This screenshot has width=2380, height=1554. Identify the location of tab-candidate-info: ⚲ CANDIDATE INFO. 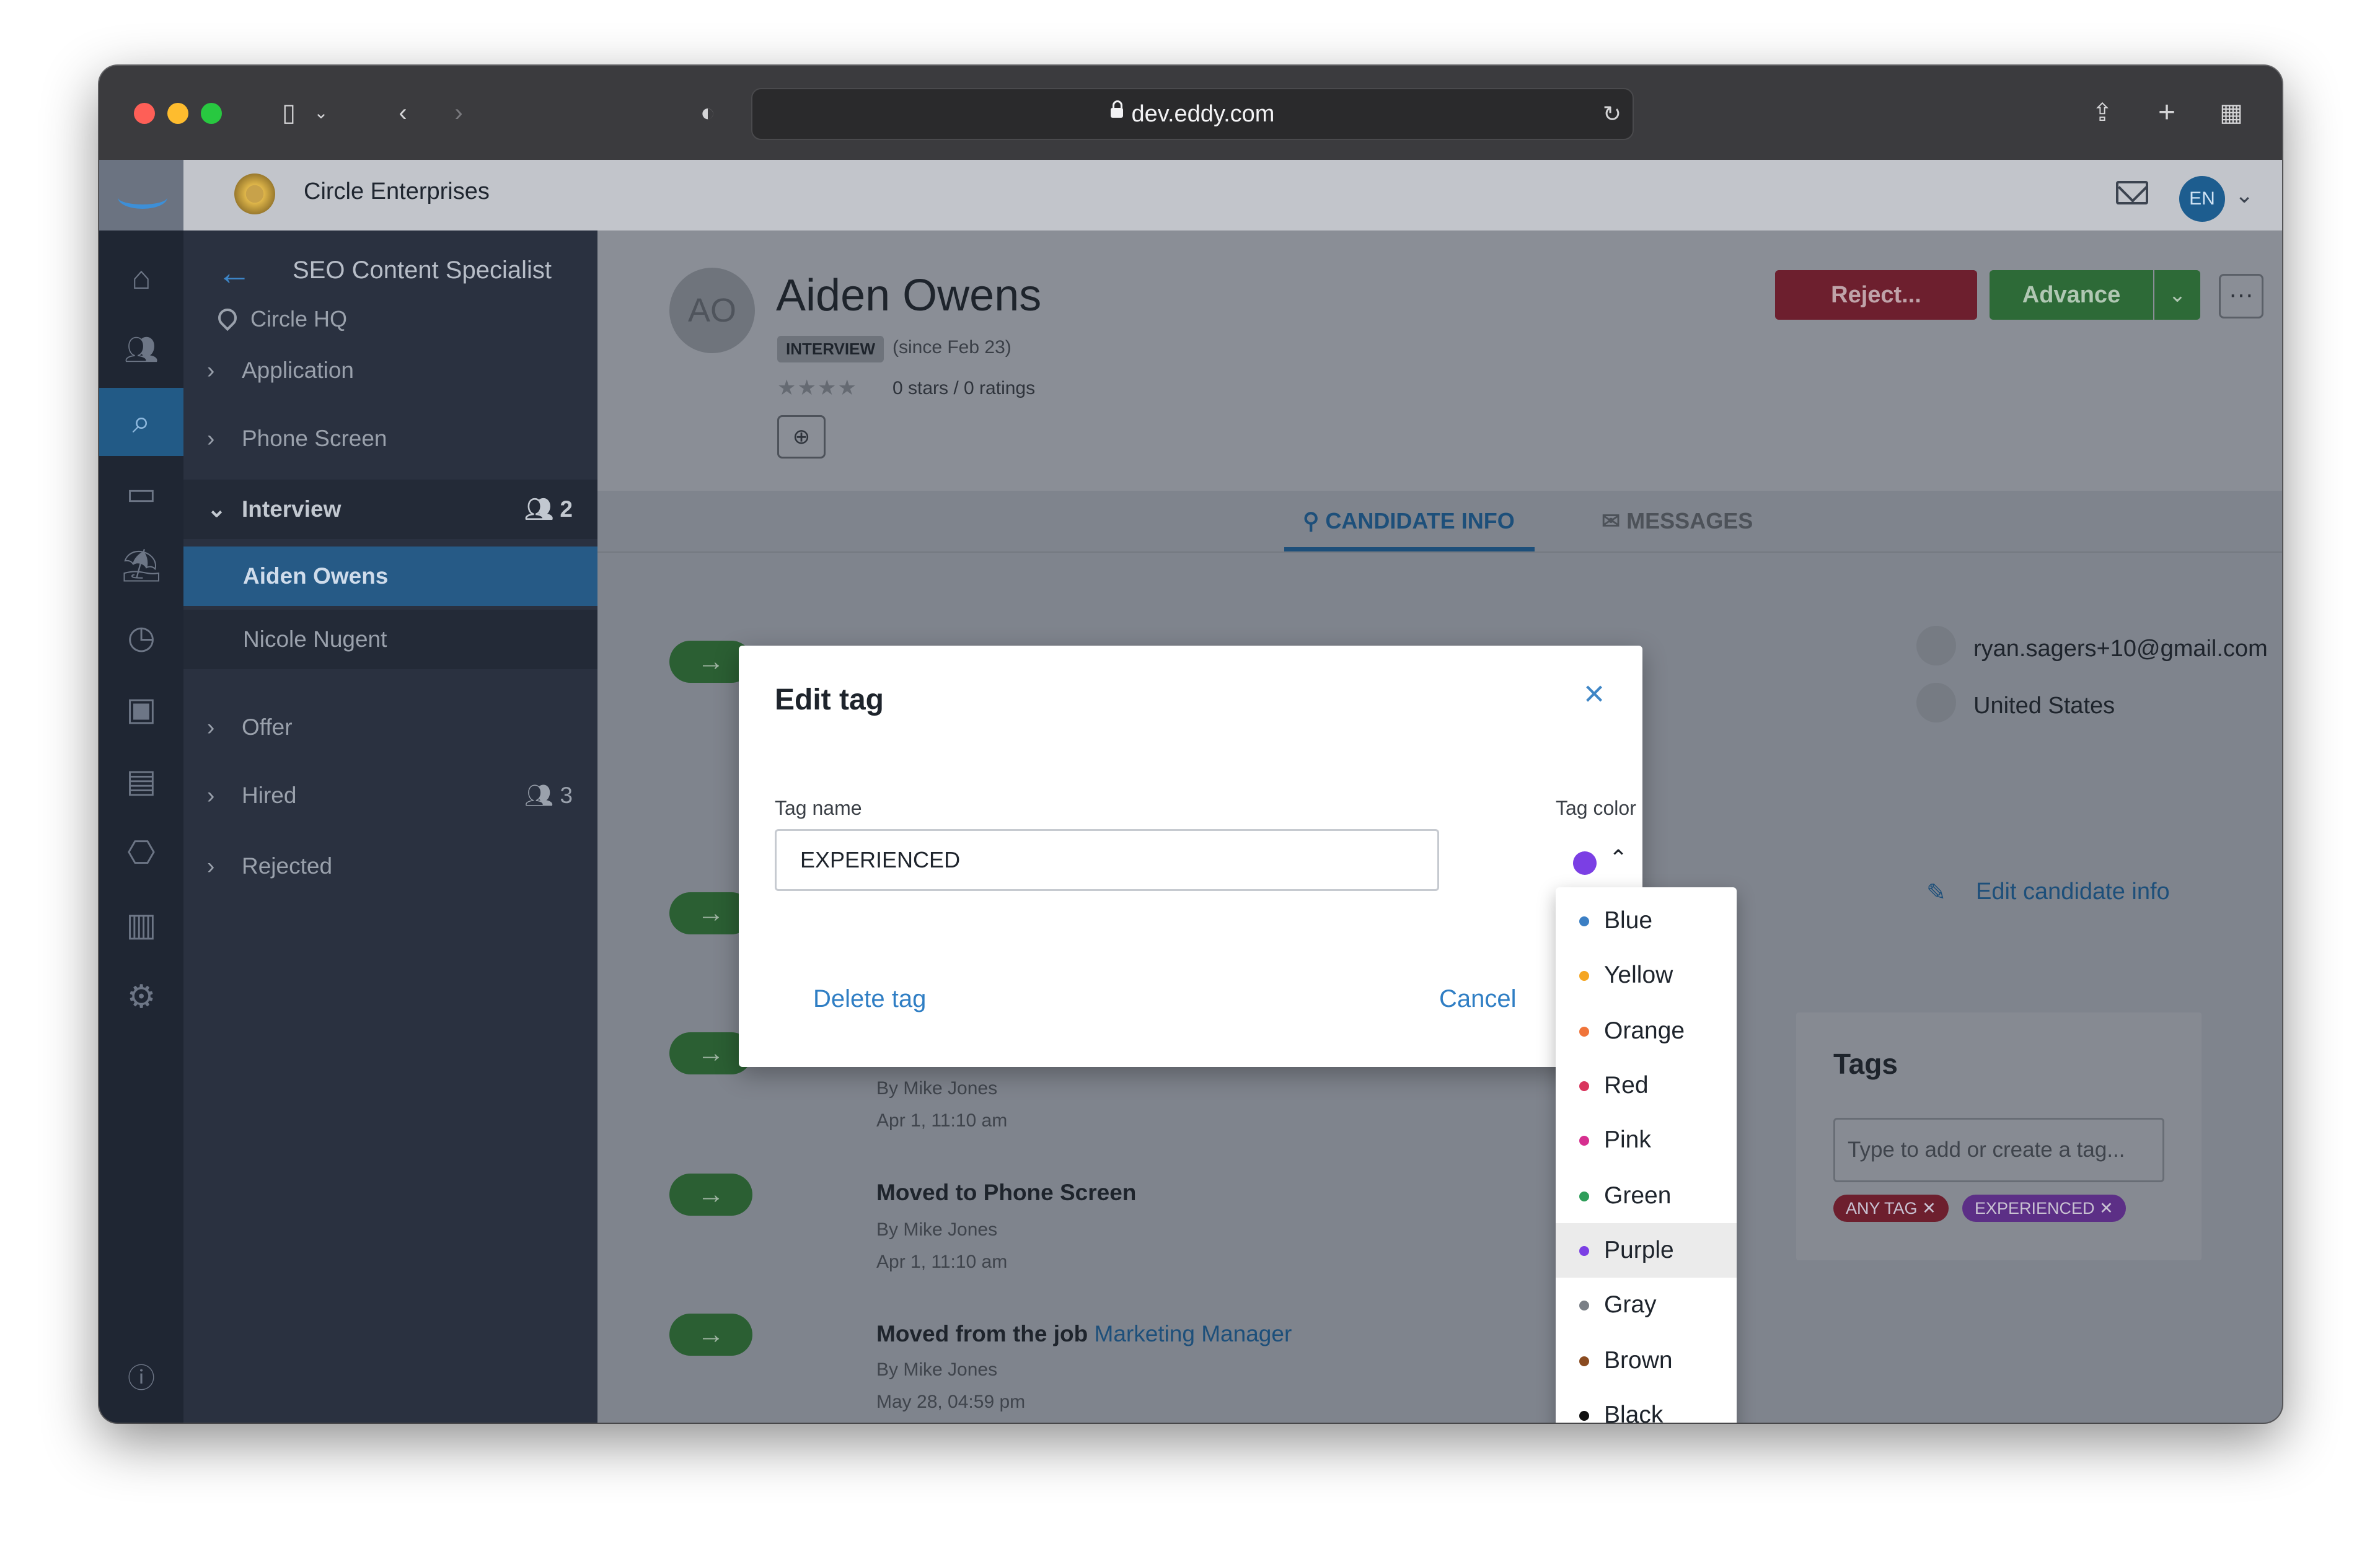
(1409, 521).